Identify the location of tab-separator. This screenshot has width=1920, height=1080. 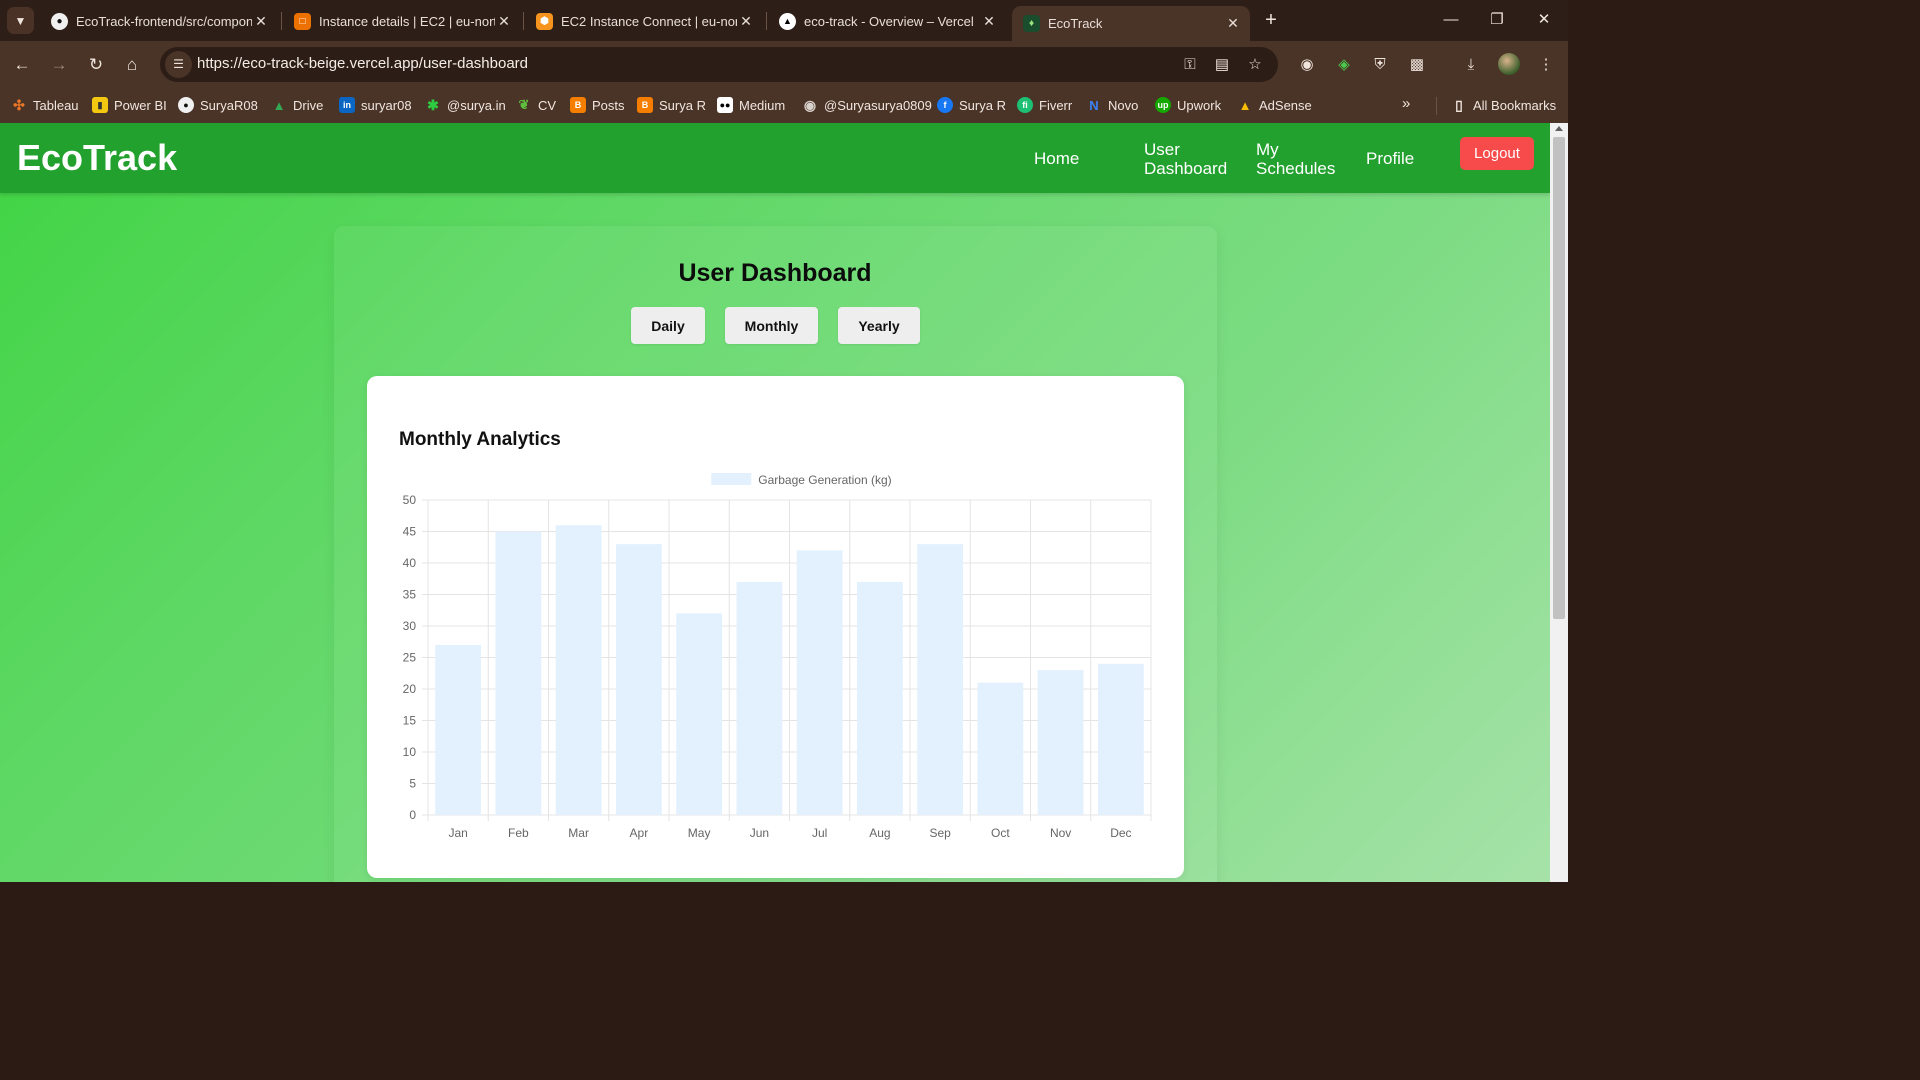
(281, 21).